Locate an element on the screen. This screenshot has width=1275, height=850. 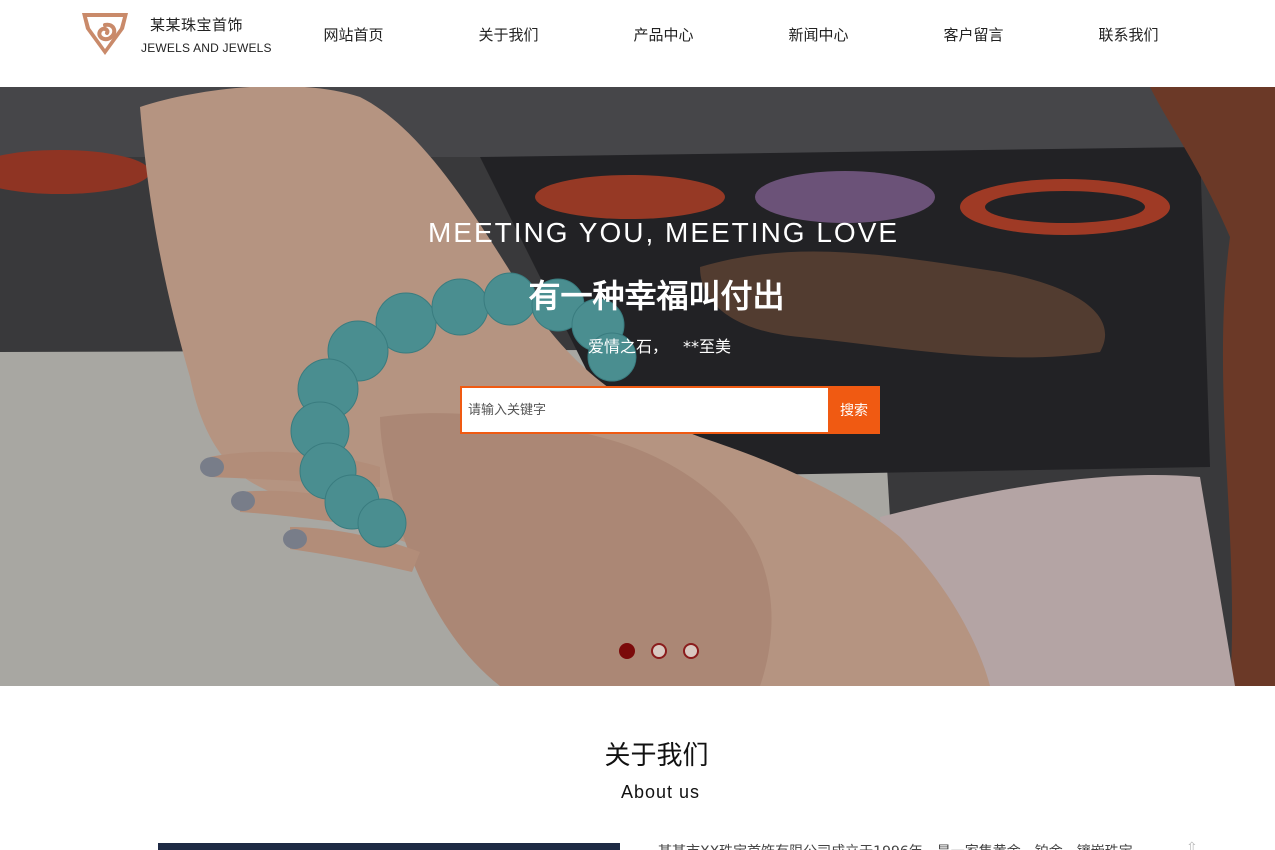
logo: 某某珠宝首饰 JEWELS AND JEWELS is located at coordinates (178, 33).